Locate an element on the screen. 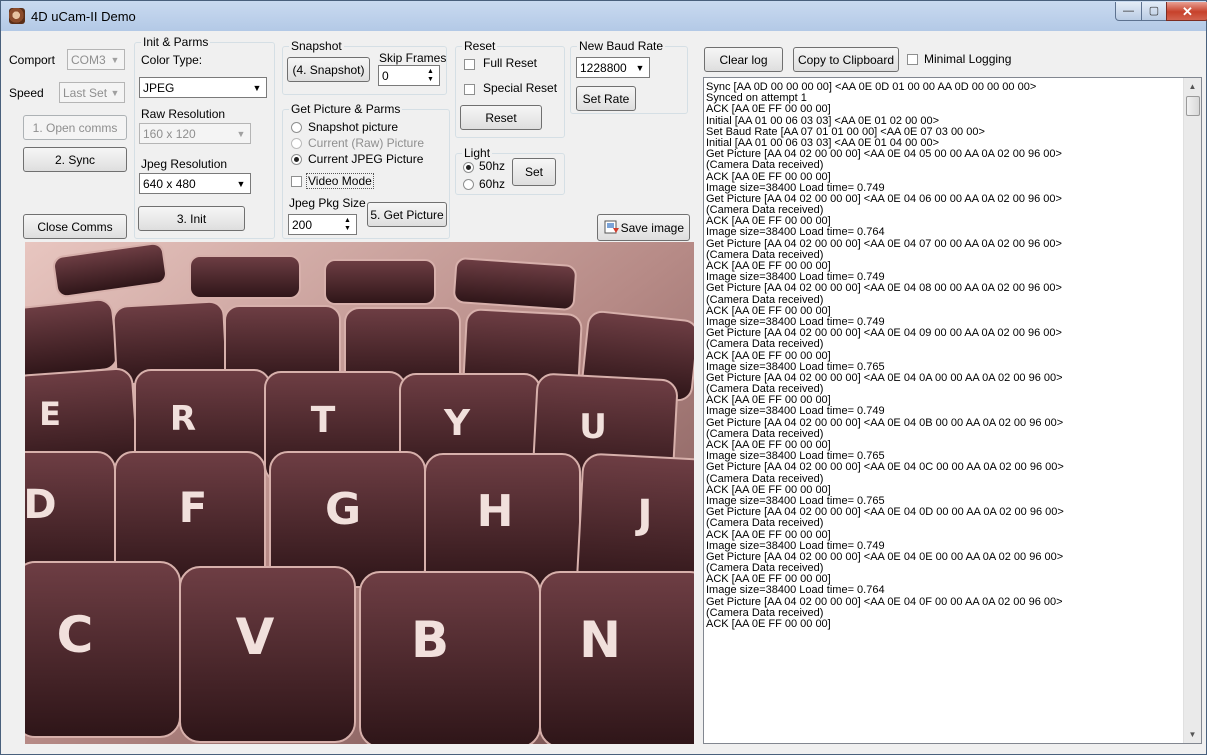 The height and width of the screenshot is (755, 1207). raw-resolution-select: 160 x 120 ▼ is located at coordinates (195, 133).